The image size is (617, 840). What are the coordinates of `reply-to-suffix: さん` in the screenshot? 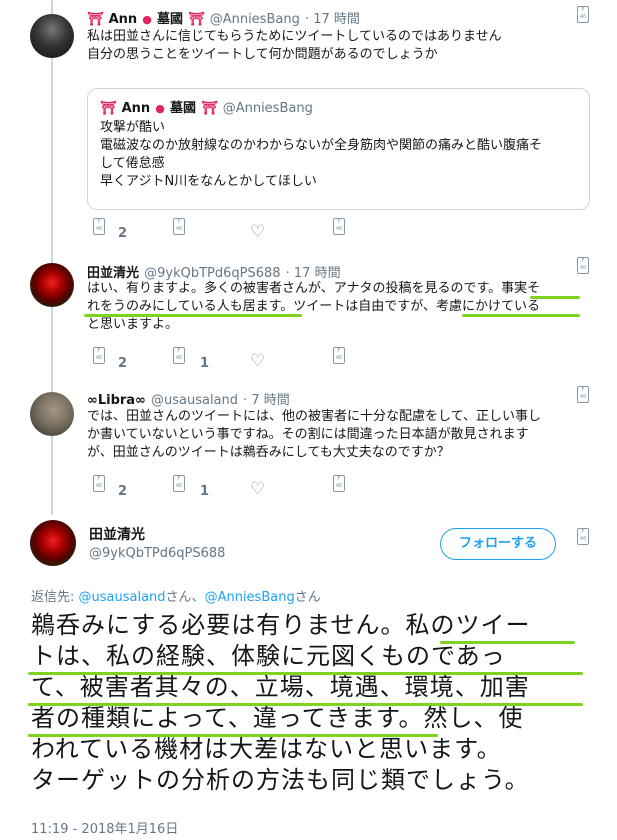 It's located at (307, 597).